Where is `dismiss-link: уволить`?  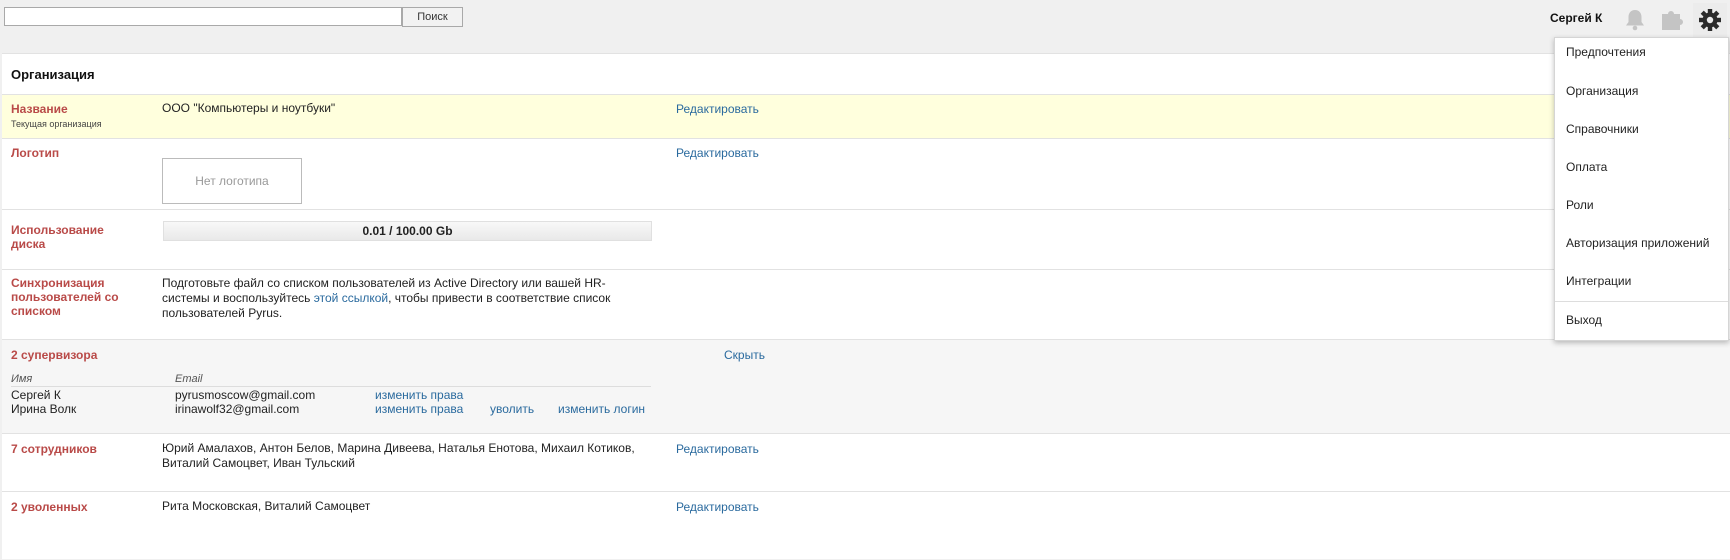 dismiss-link: уволить is located at coordinates (512, 409).